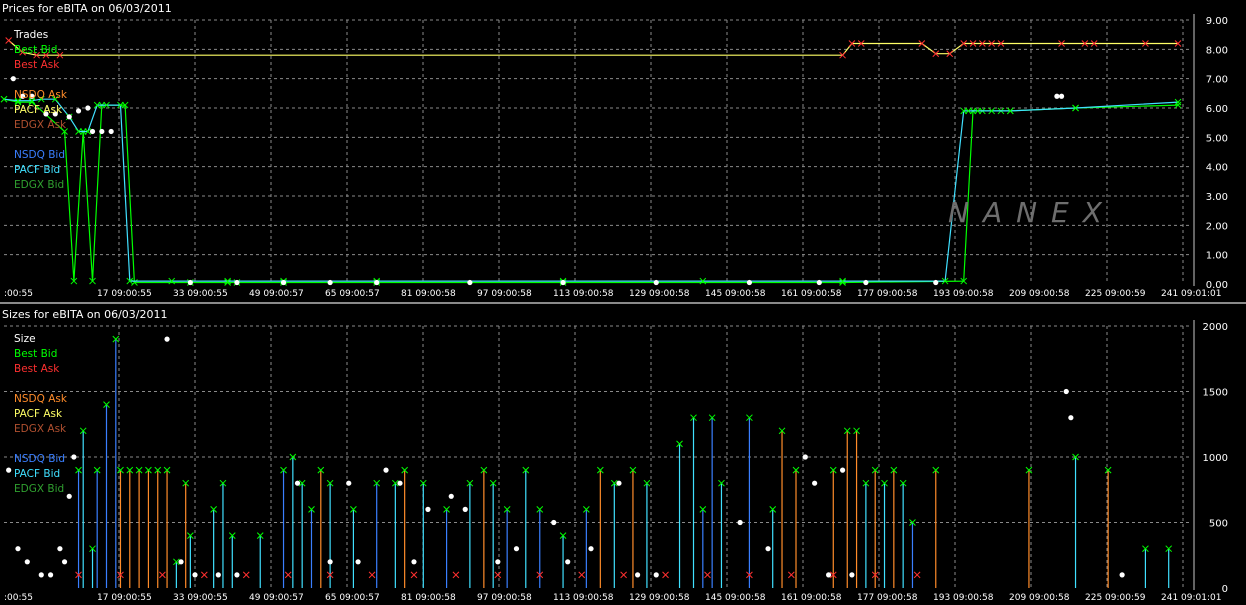 This screenshot has width=1246, height=605. What do you see at coordinates (887, 598) in the screenshot?
I see `size-x-tick-label: 177 09:00:58` at bounding box center [887, 598].